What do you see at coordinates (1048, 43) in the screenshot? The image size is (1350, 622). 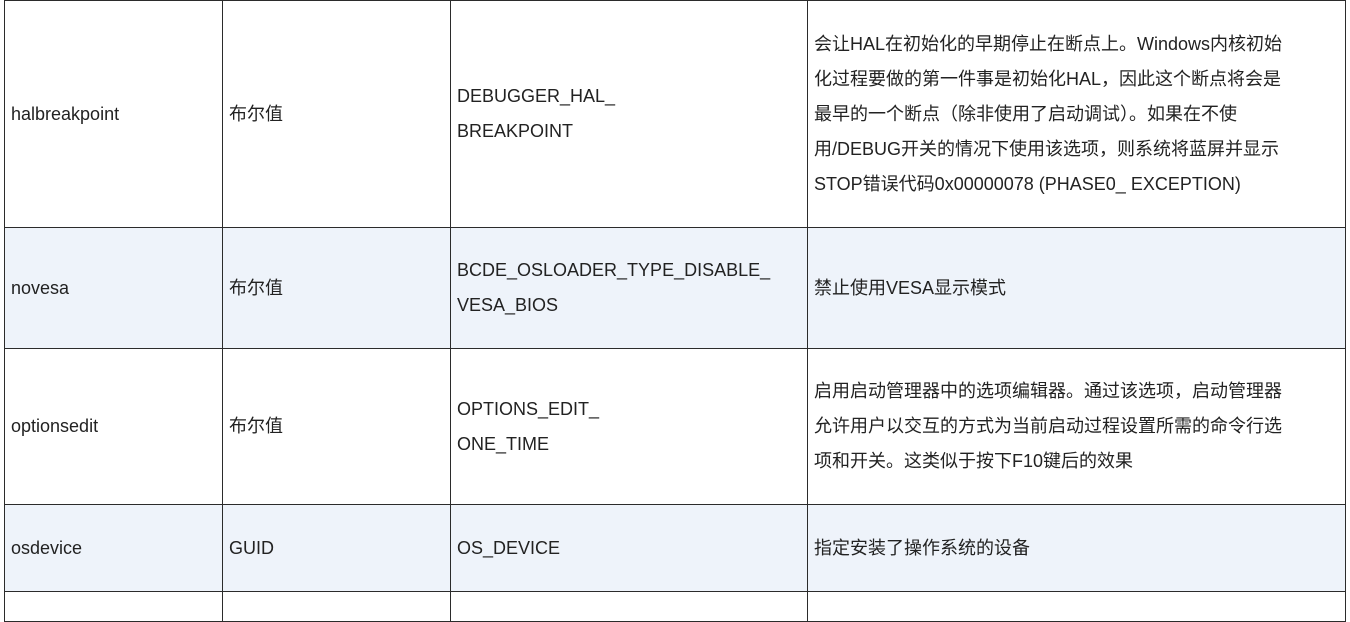 I see `description-line: 会让HAL在初始化的早期停止在断点上。Windows内核初始` at bounding box center [1048, 43].